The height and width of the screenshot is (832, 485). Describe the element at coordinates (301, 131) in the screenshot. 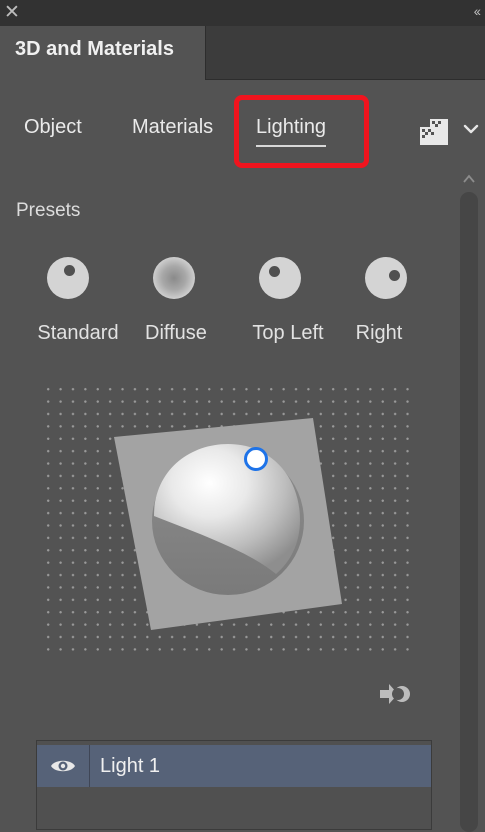

I see `highlight-annotation` at that location.